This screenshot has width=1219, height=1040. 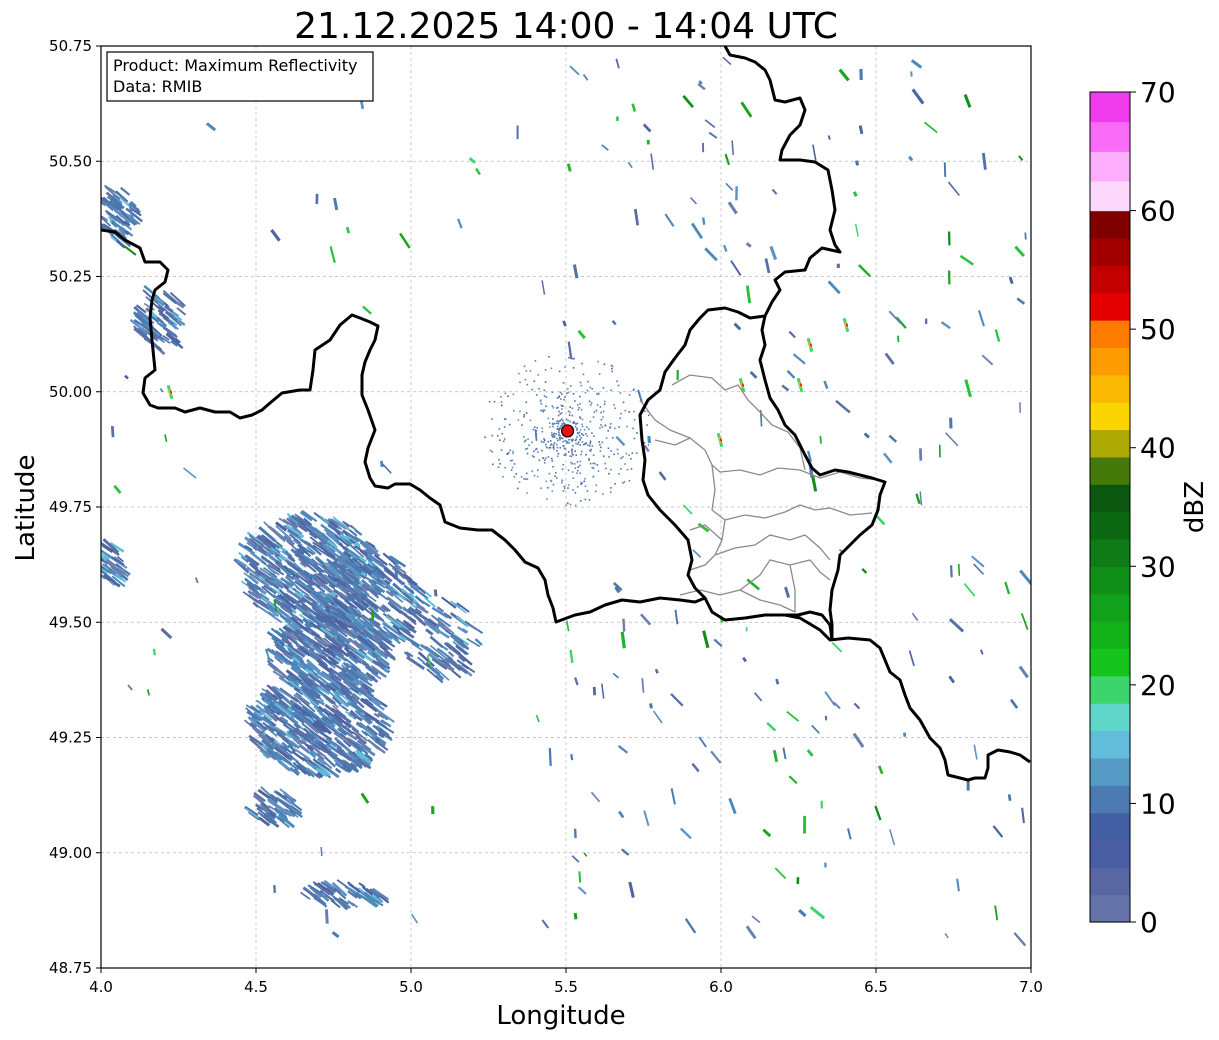 I want to click on y-tick-label: 50.50, so click(x=70, y=161).